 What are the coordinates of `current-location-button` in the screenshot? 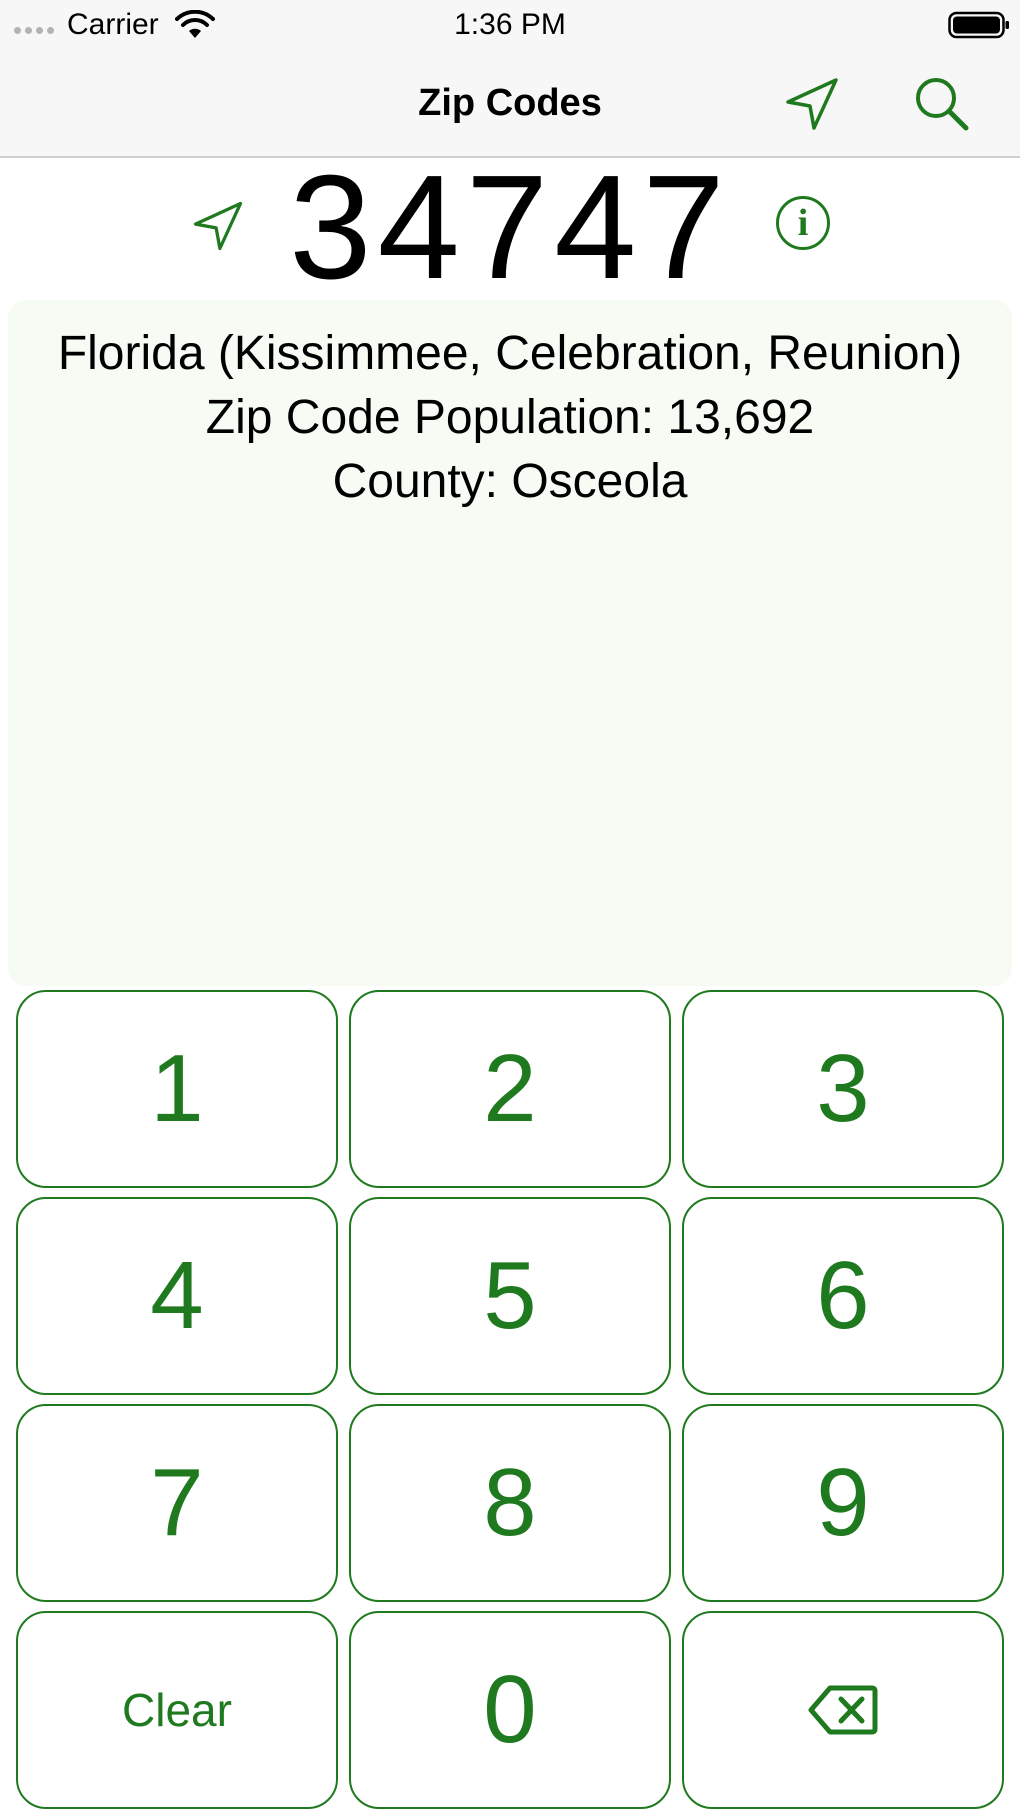 It's located at (812, 104).